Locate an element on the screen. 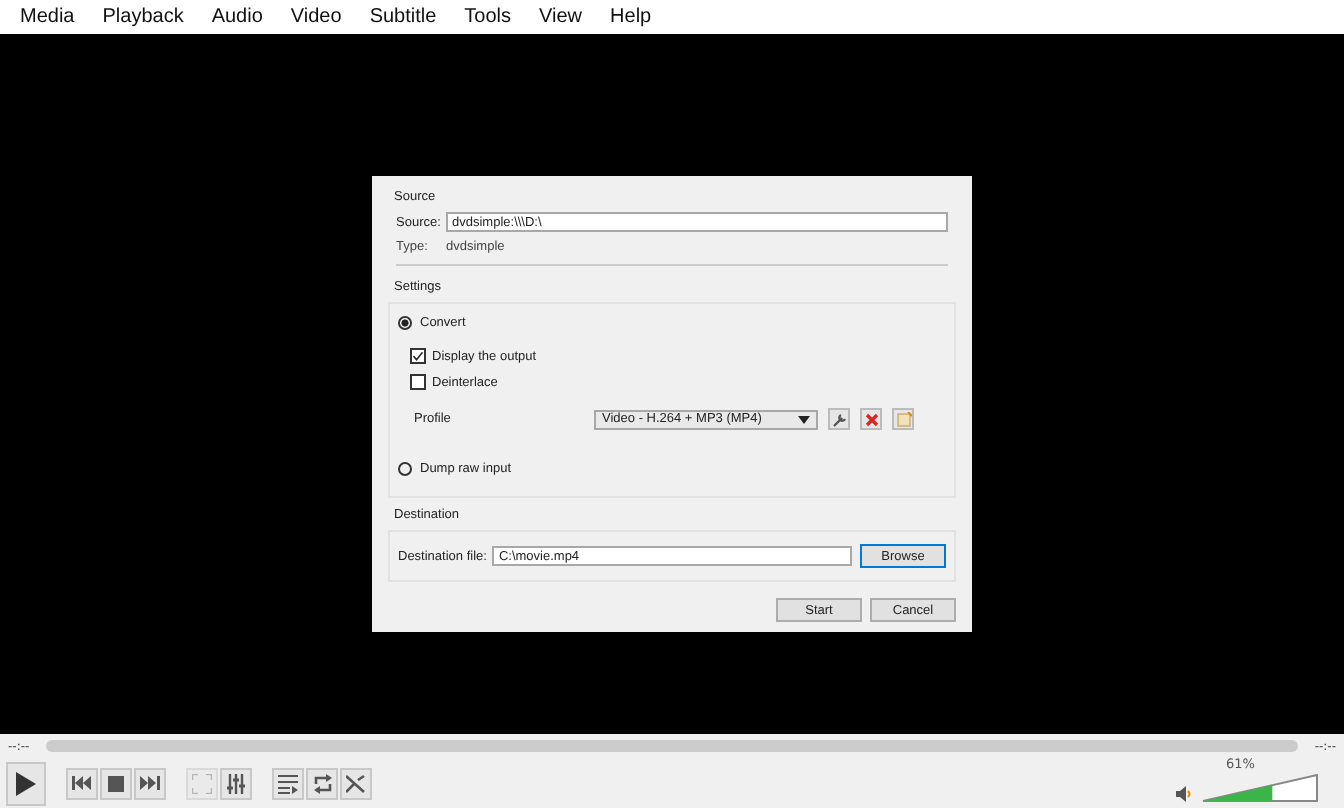  equalizer-icon is located at coordinates (236, 783).